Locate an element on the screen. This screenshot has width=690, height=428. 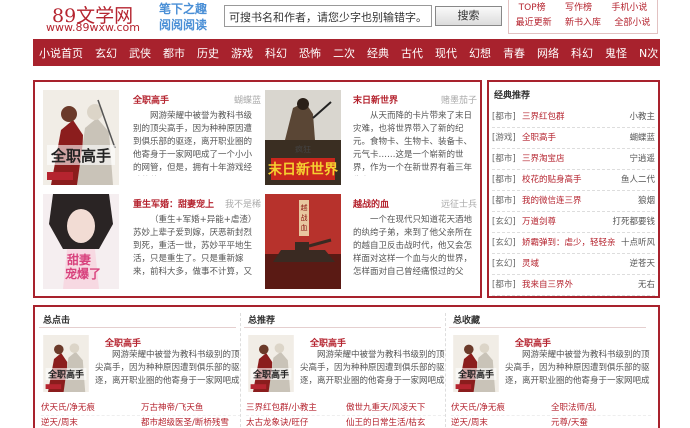
svg-text: 甜妻 is located at coordinates (79, 259).